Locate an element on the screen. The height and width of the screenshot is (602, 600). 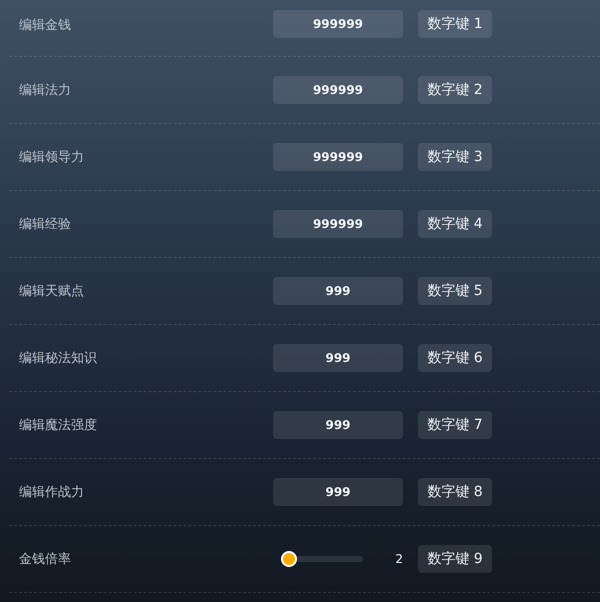
hotkey-button: 数字键 8 is located at coordinates (455, 492).